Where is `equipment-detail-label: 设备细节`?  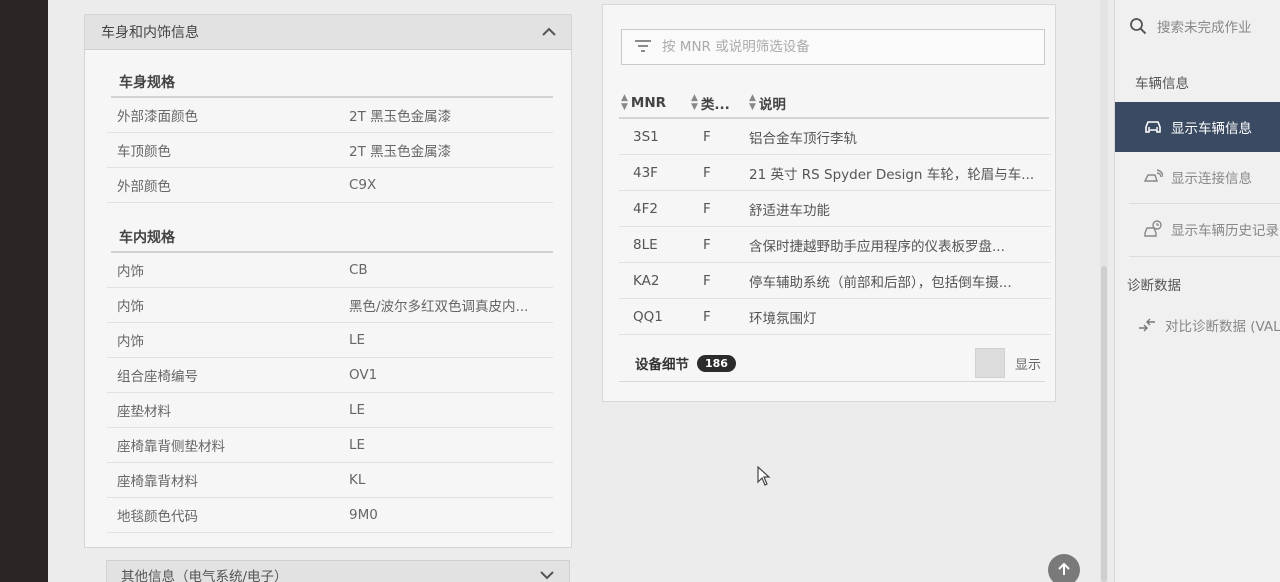
equipment-detail-label: 设备细节 is located at coordinates (662, 365).